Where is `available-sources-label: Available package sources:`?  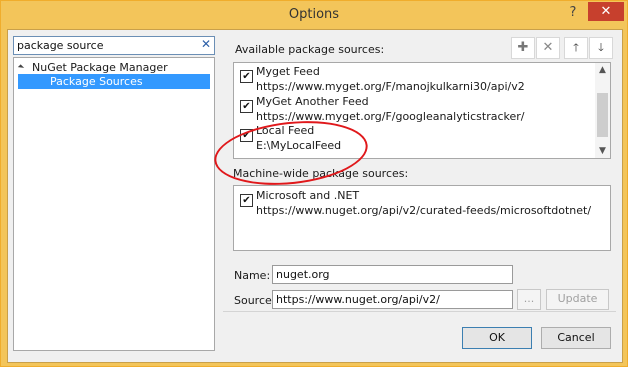
available-sources-label: Available package sources: is located at coordinates (310, 49).